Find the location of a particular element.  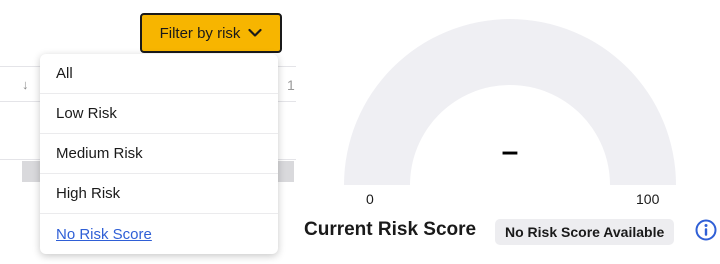

gauge-min-label: 0 is located at coordinates (370, 199).